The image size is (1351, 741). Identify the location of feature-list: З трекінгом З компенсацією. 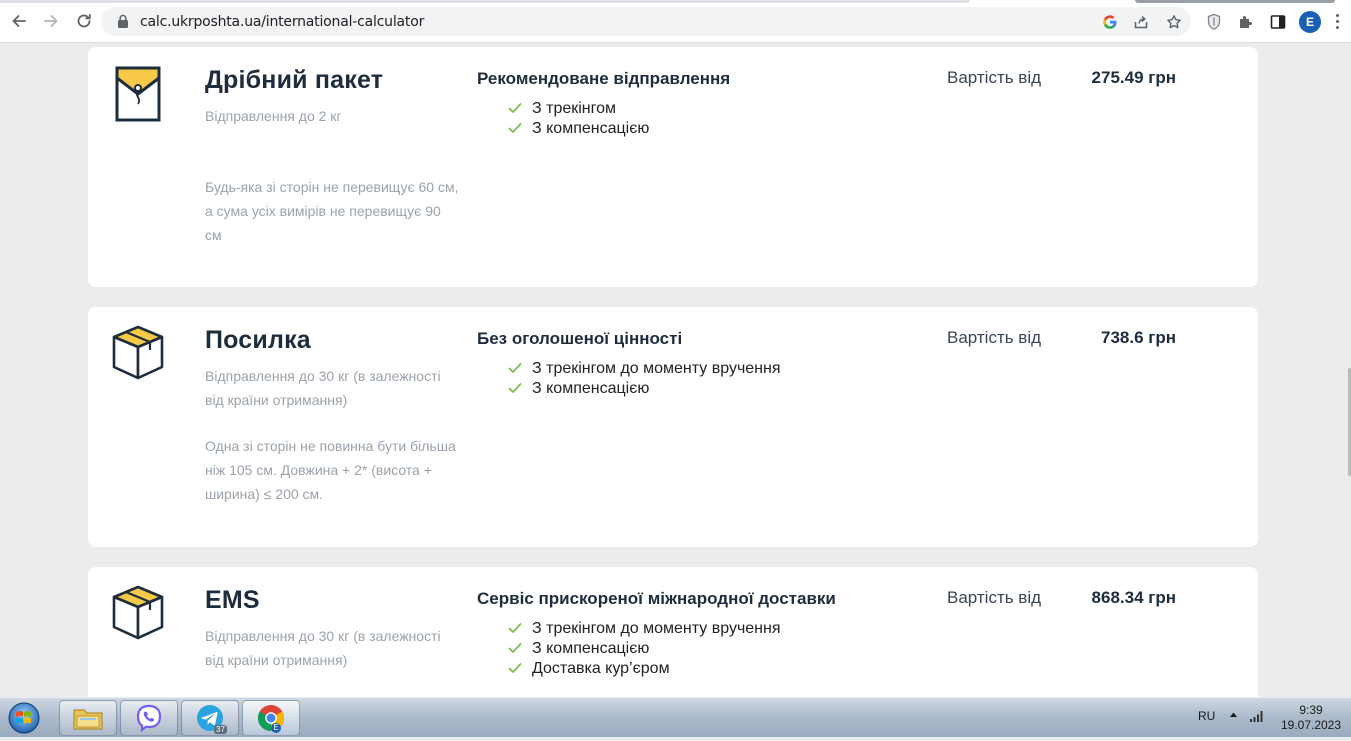
(578, 119).